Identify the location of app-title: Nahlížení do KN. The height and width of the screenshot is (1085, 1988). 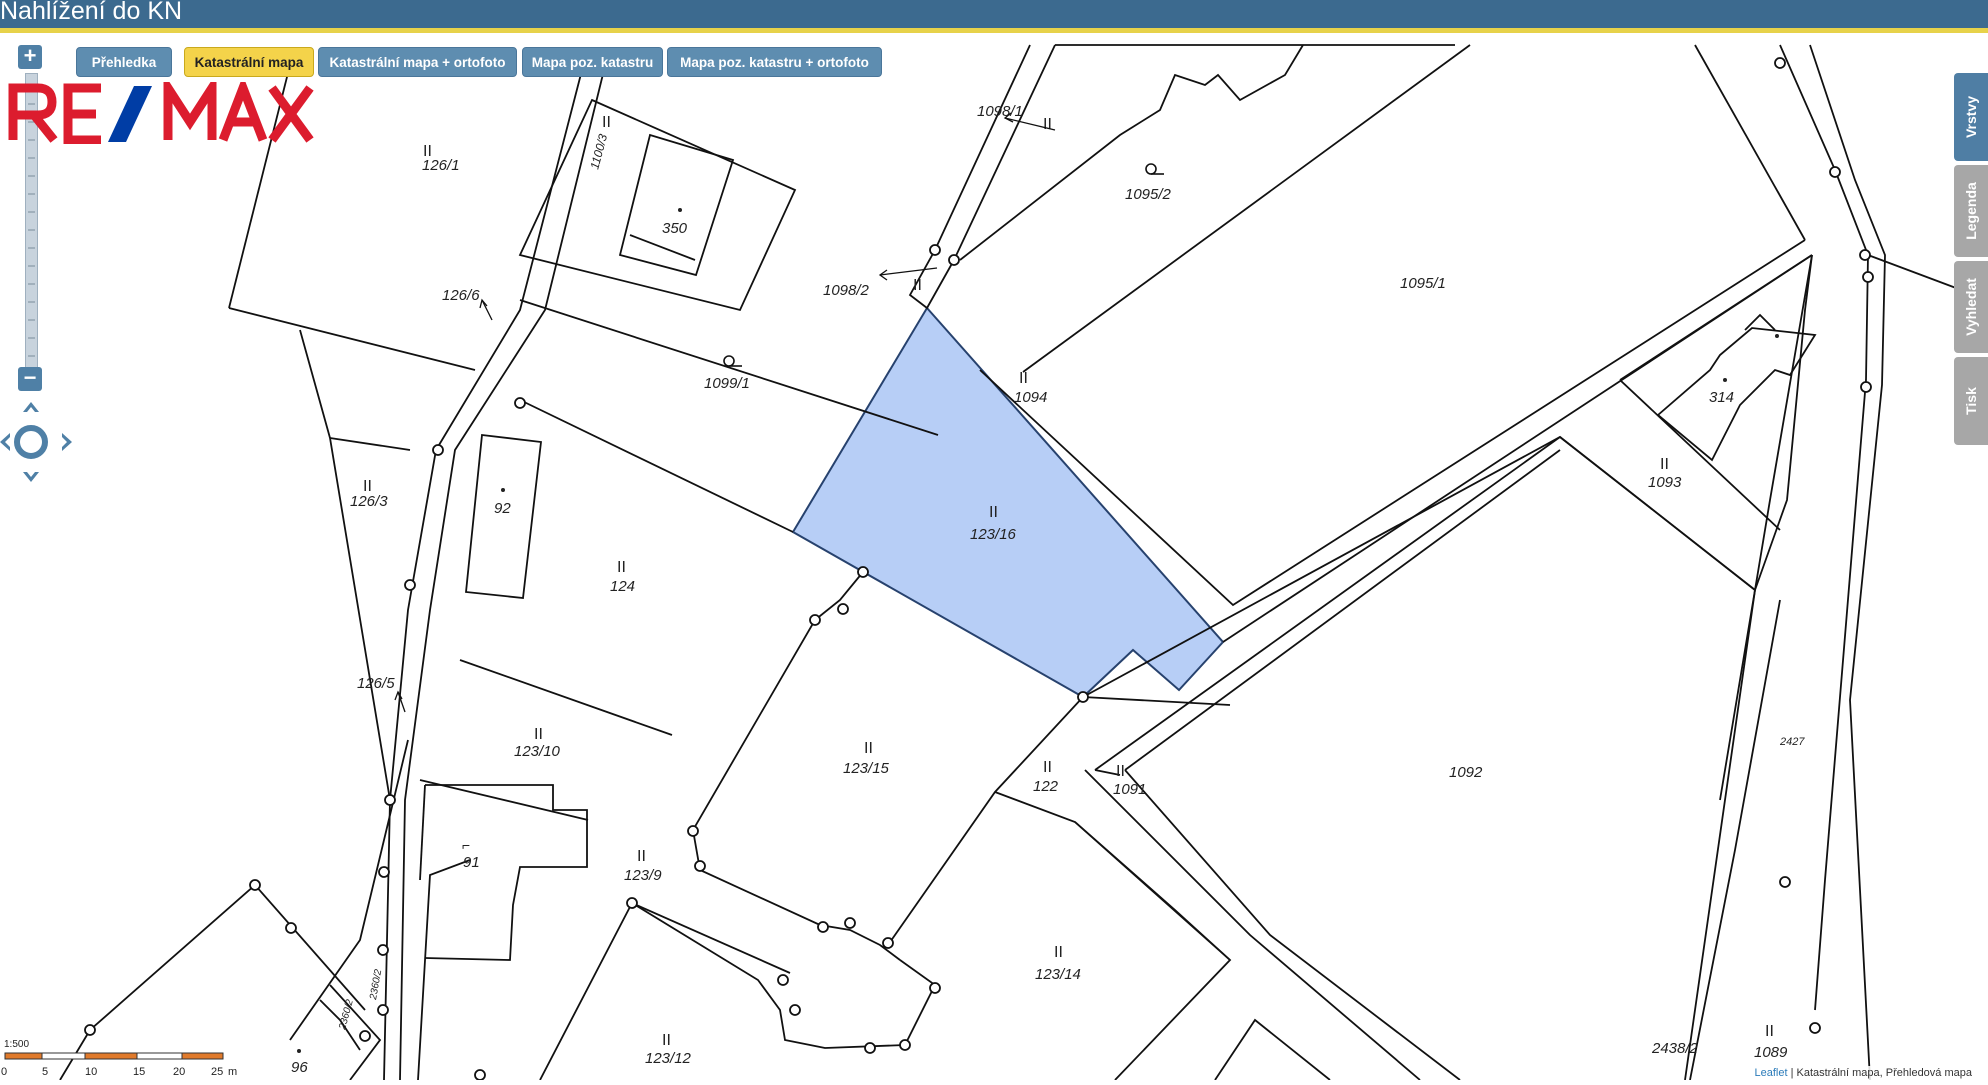
(91, 12).